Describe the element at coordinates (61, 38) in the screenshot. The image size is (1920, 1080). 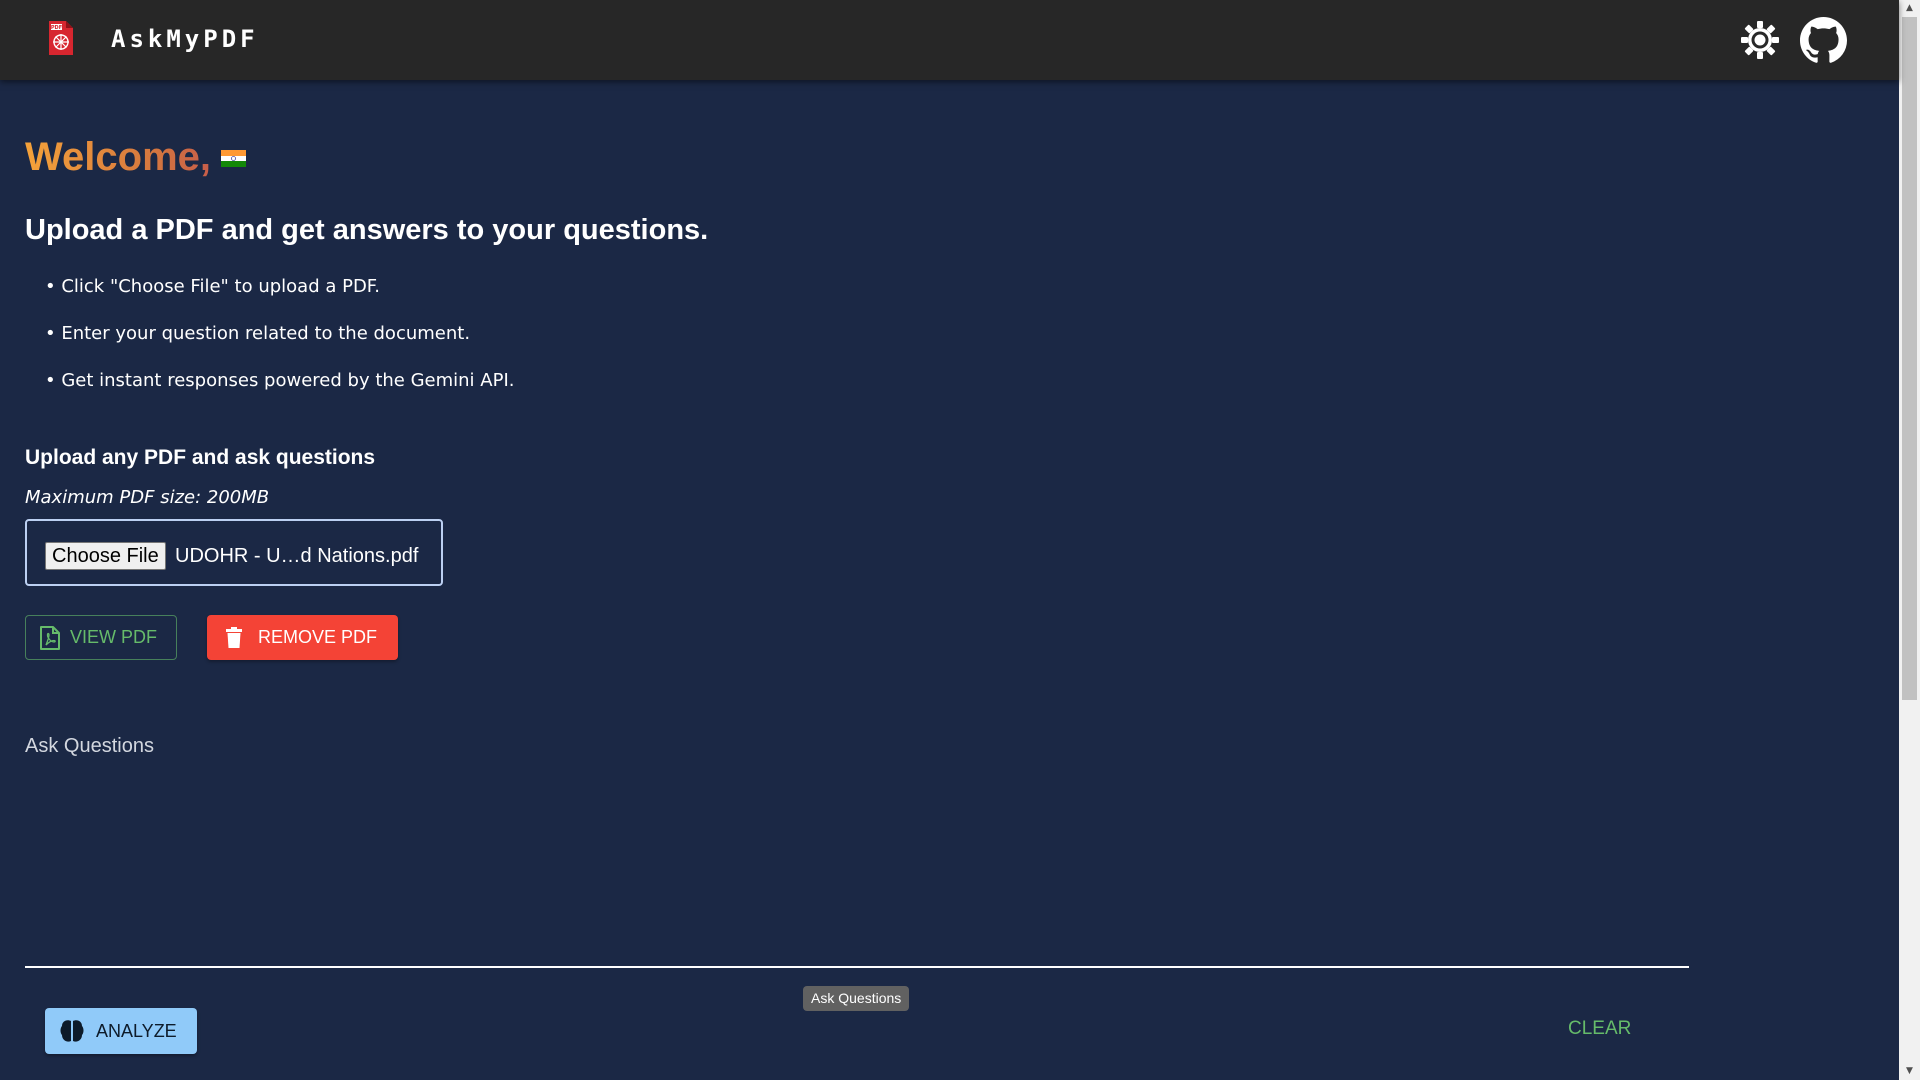
I see `pdf-file-icon: PDF` at that location.